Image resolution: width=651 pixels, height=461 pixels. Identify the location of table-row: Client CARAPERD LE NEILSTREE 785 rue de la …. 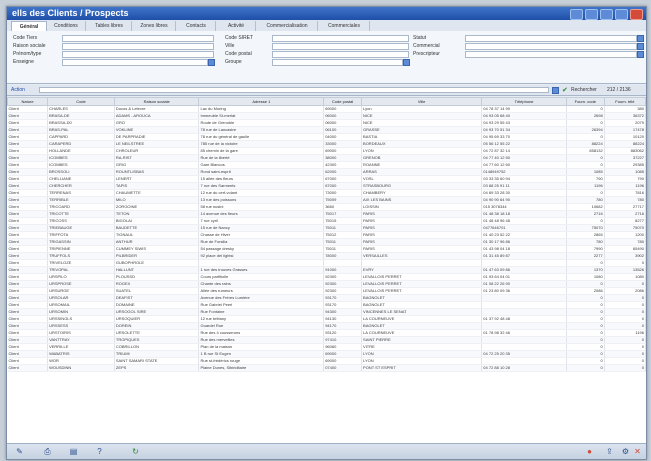
(326, 144).